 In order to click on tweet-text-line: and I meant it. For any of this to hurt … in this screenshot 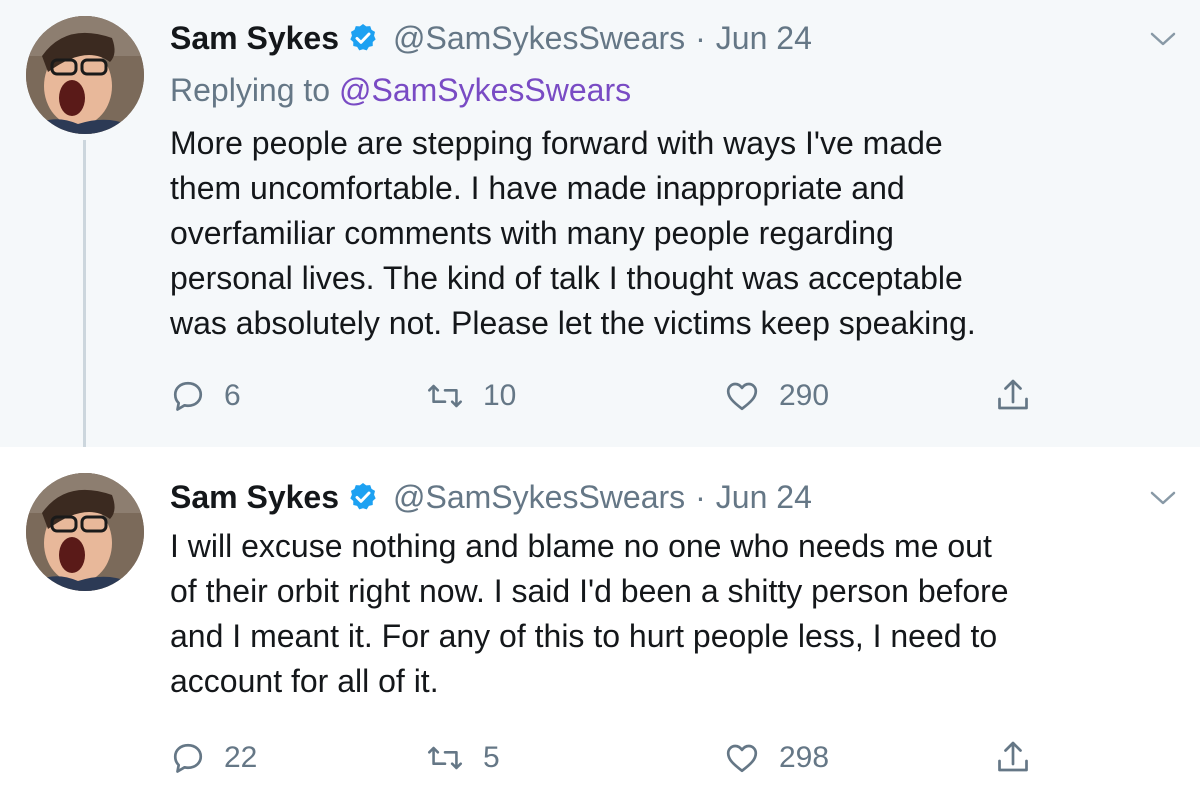, I will do `click(584, 636)`.